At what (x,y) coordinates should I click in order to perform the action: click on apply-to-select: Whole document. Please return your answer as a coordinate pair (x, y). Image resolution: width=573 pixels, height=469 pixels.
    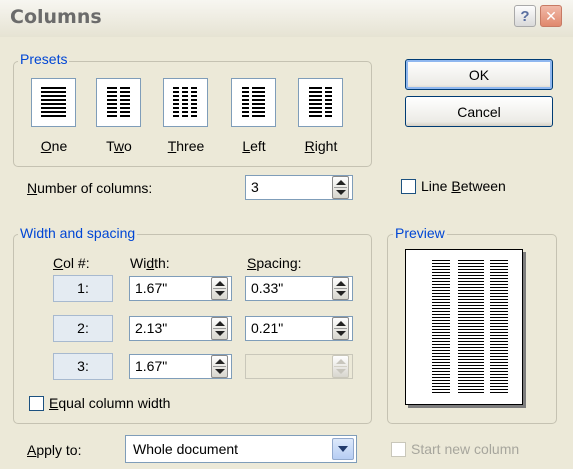
    Looking at the image, I should click on (241, 449).